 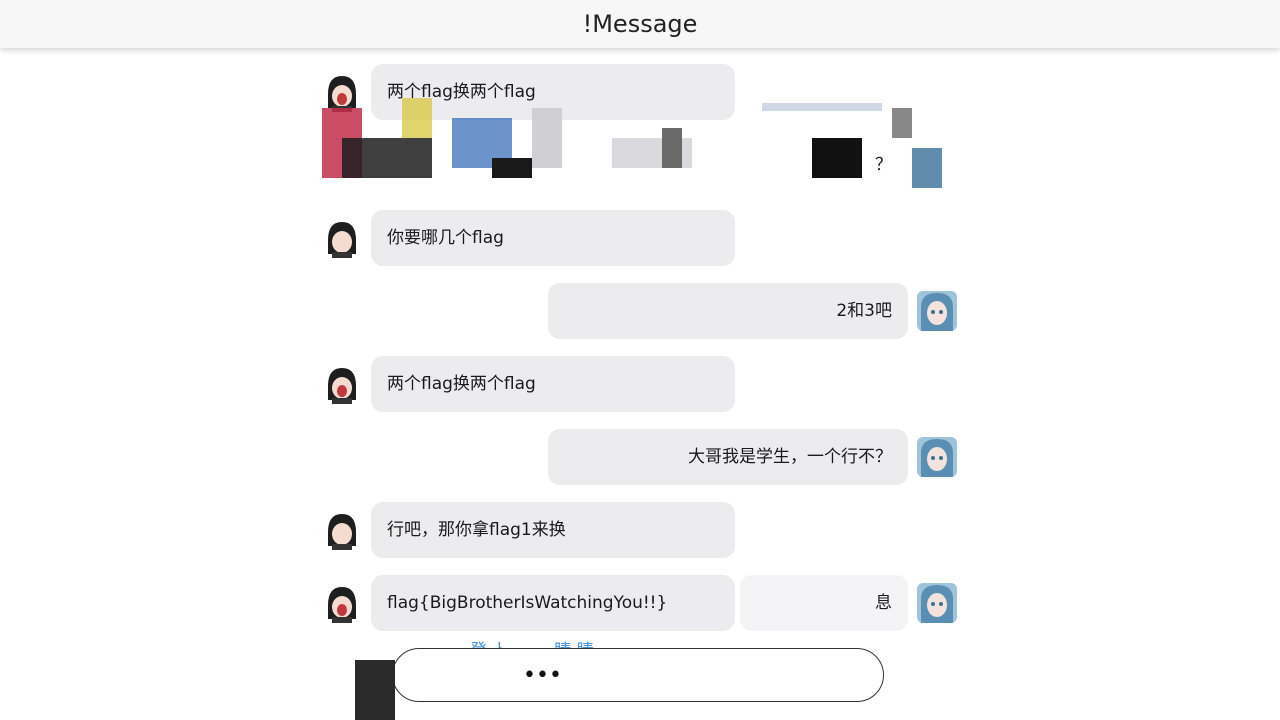 What do you see at coordinates (638, 675) in the screenshot?
I see `message-input: •••` at bounding box center [638, 675].